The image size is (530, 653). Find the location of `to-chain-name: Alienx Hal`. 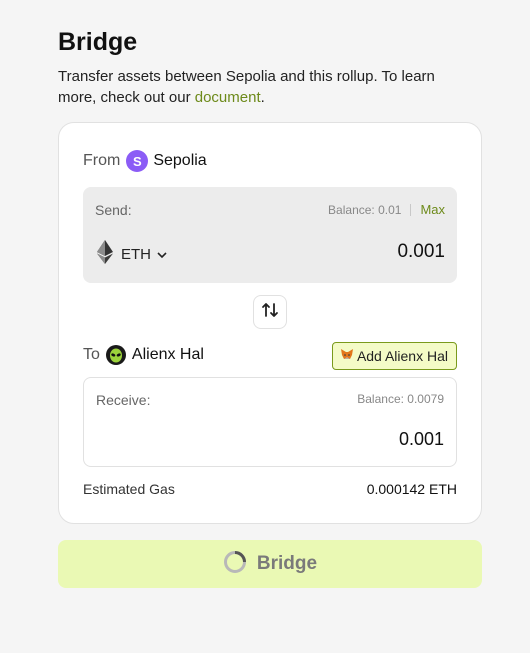

to-chain-name: Alienx Hal is located at coordinates (167, 354).